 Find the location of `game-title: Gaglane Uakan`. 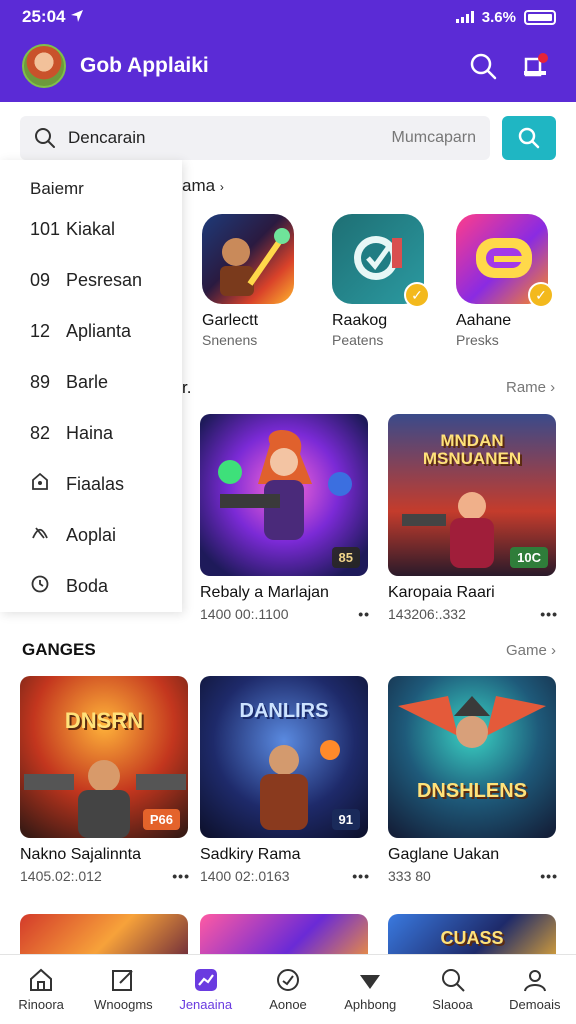

game-title: Gaglane Uakan is located at coordinates (444, 854).